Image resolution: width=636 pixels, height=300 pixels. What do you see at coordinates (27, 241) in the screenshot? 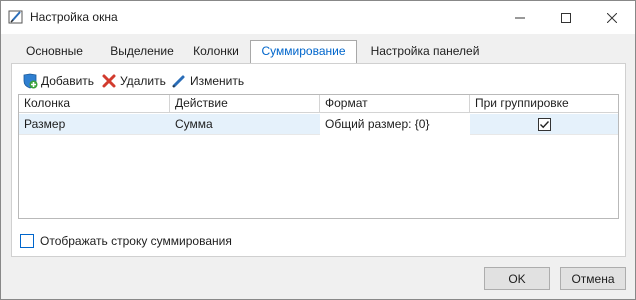
I see `show-summary-row-checkbox` at bounding box center [27, 241].